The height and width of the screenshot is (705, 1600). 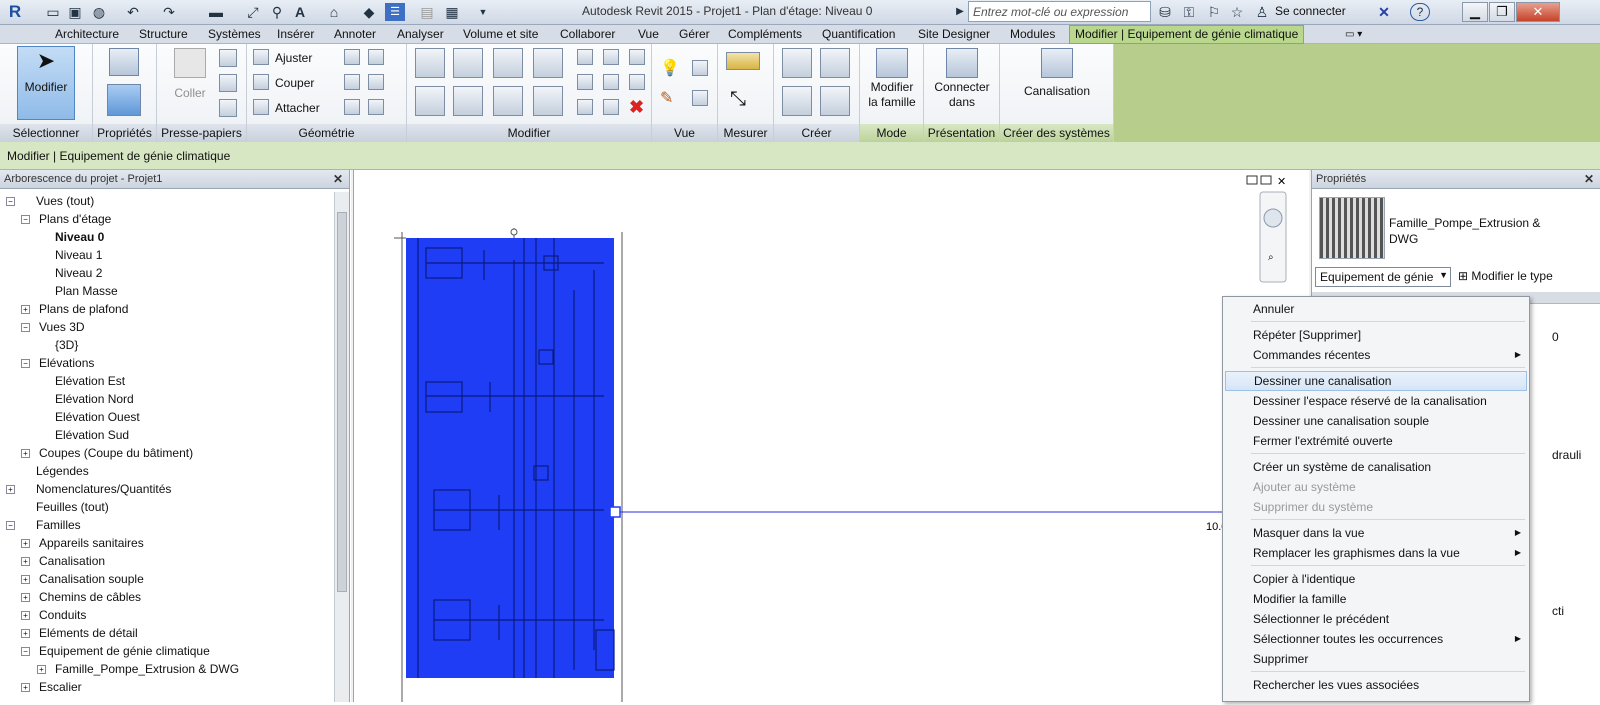 What do you see at coordinates (1589, 179) in the screenshot?
I see `properties-close-icon: ✕` at bounding box center [1589, 179].